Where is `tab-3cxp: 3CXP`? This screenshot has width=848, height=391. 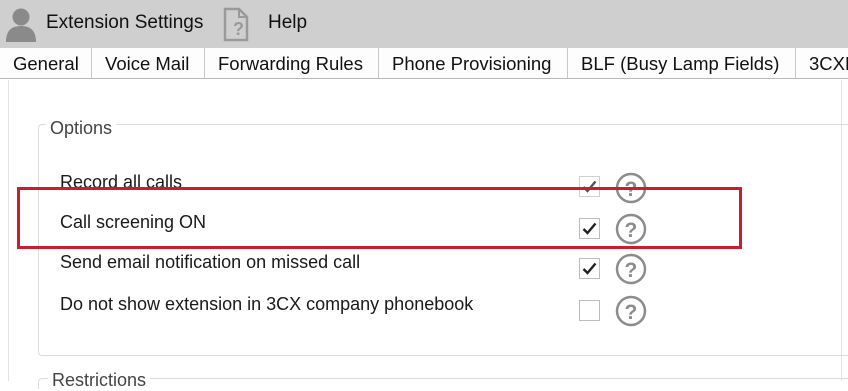 tab-3cxp: 3CXP is located at coordinates (828, 63).